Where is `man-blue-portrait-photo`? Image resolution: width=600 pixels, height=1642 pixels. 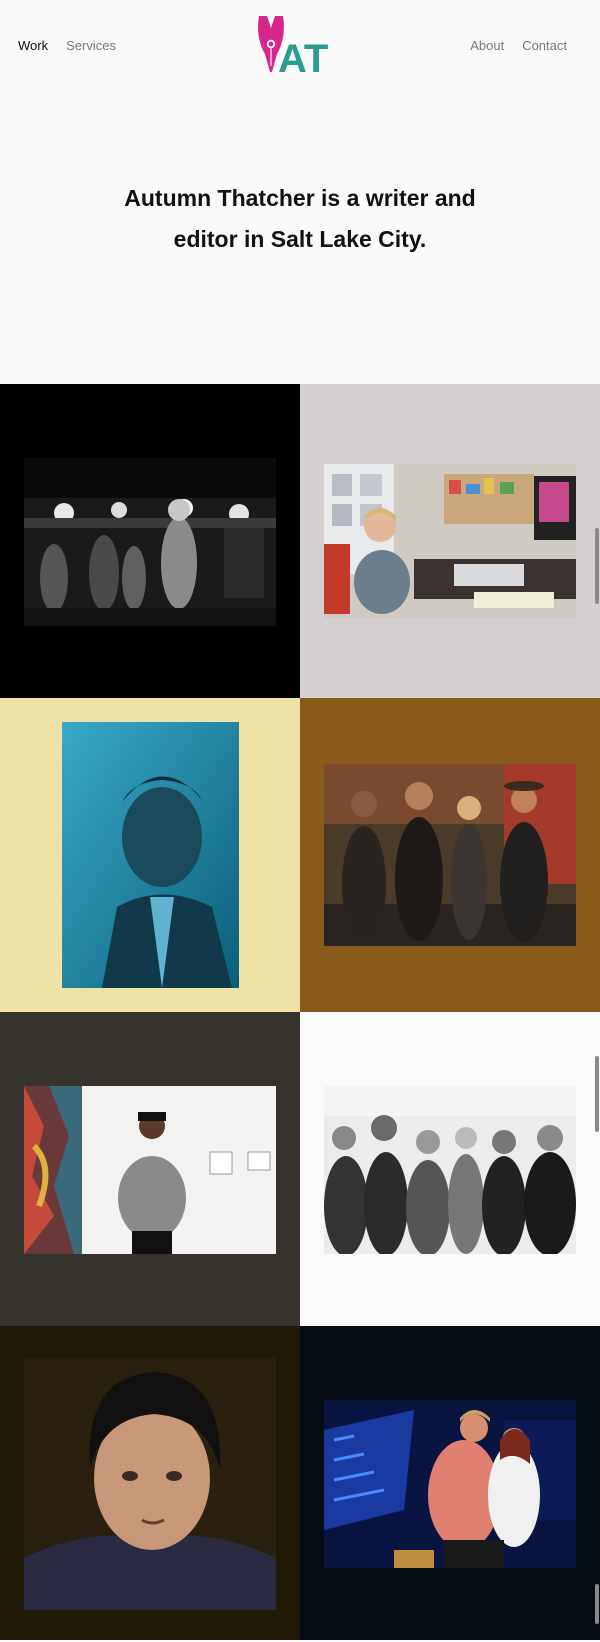
man-blue-portrait-photo is located at coordinates (150, 855).